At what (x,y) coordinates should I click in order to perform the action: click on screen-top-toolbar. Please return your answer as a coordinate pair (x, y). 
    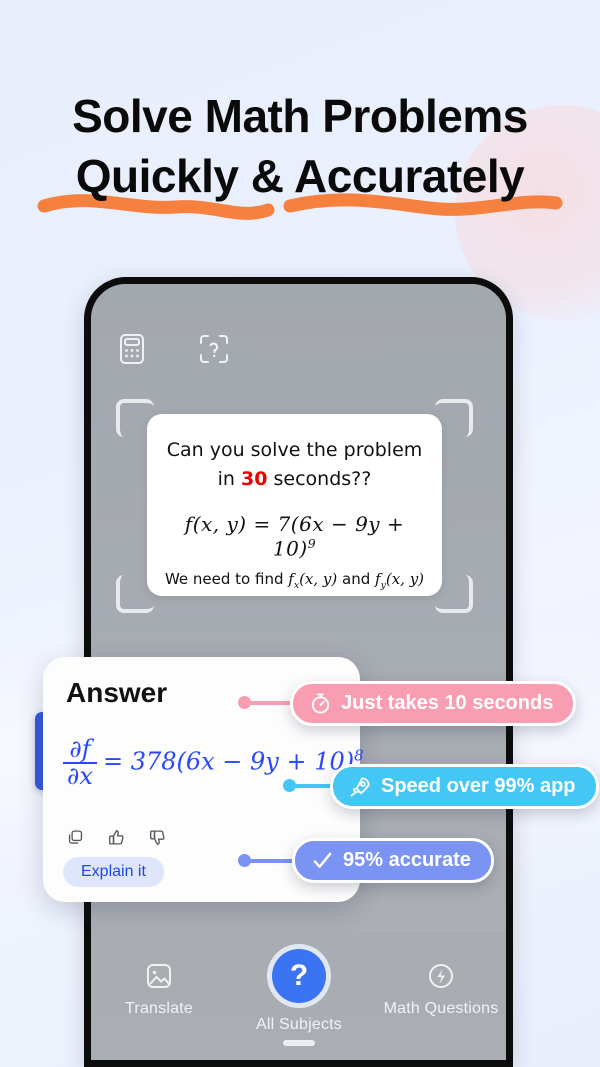
    Looking at the image, I should click on (173, 349).